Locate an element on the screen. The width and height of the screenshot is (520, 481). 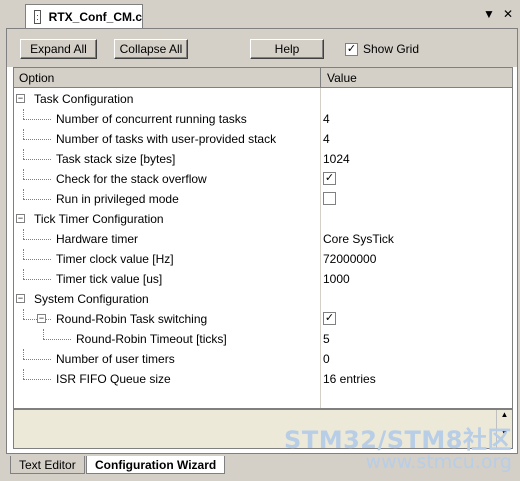
option-label: Round-Robin Timeout [ticks] is located at coordinates (151, 339).